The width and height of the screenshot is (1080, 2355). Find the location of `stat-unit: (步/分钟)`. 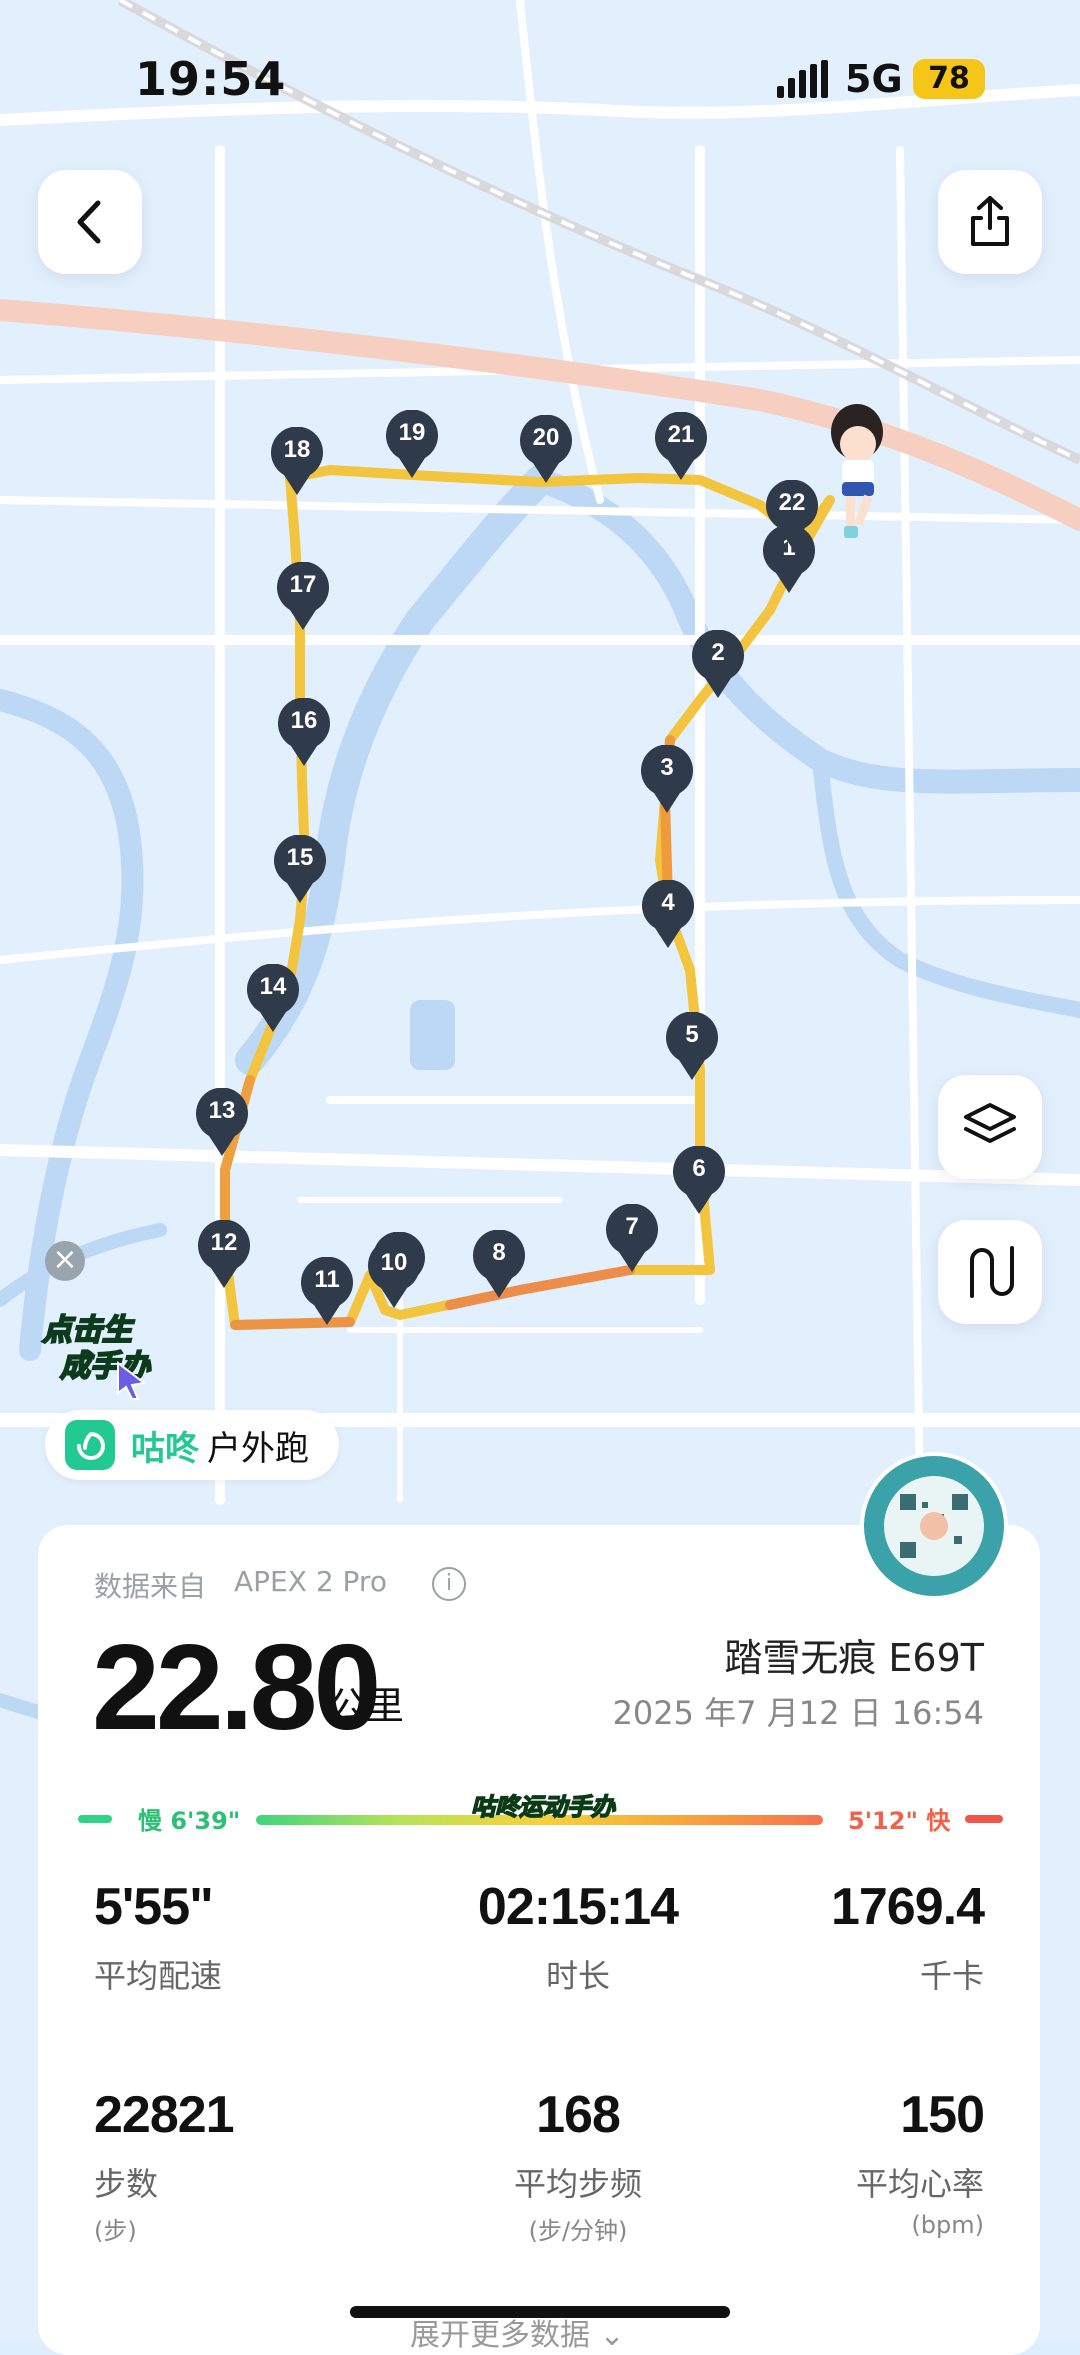

stat-unit: (步/分钟) is located at coordinates (578, 2231).